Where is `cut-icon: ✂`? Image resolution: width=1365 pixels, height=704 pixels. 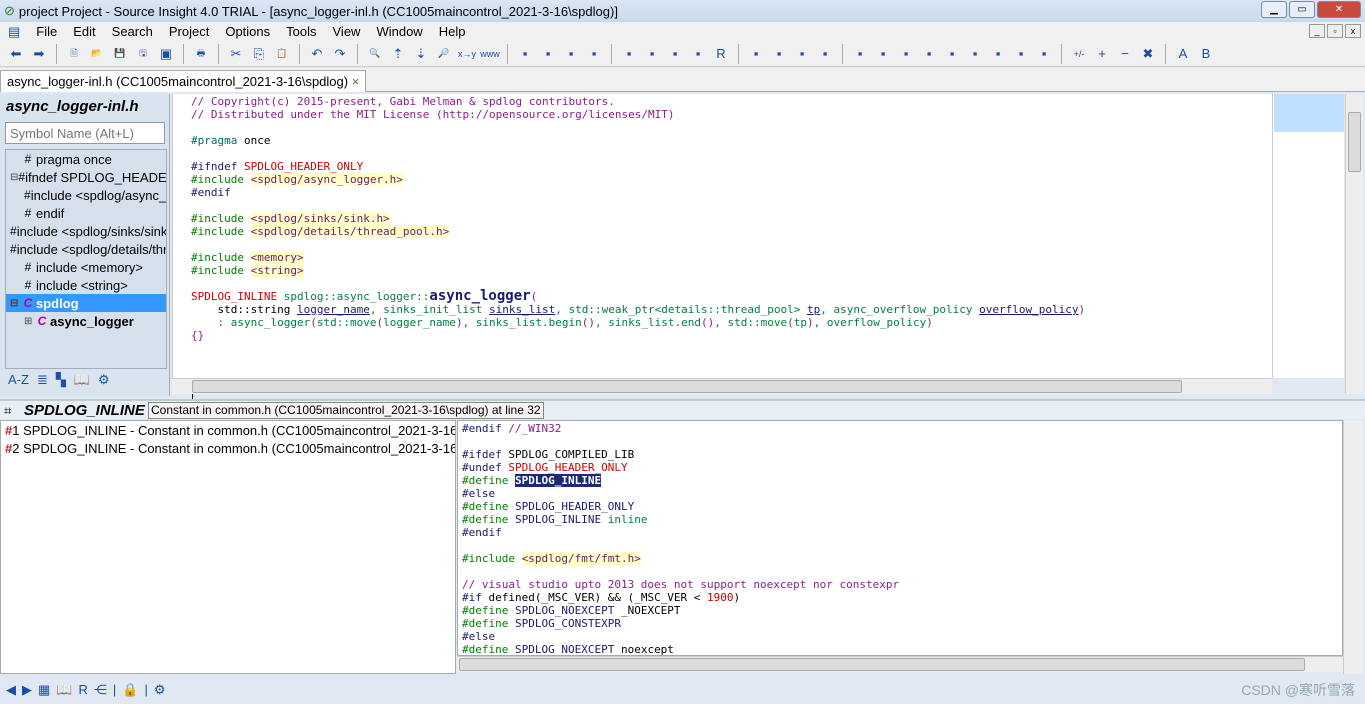 cut-icon: ✂ is located at coordinates (236, 54).